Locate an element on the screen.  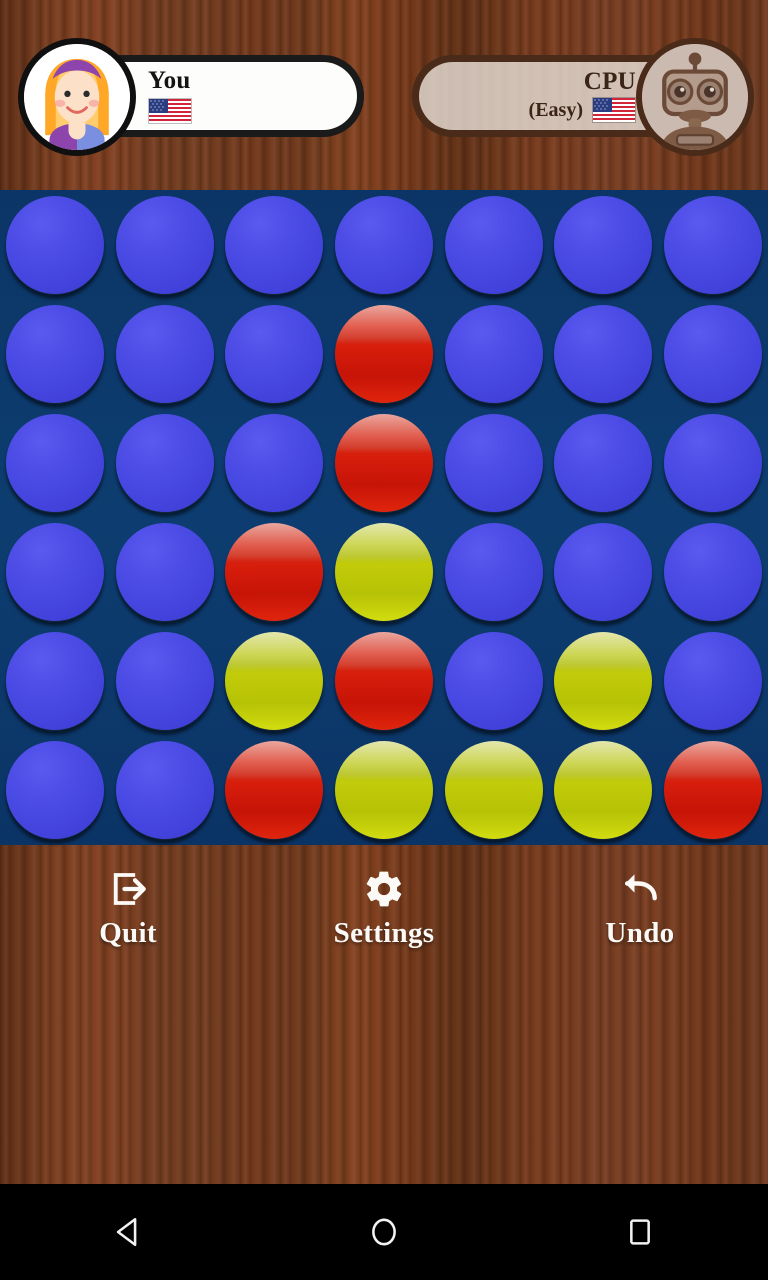
human-player-plate: You is located at coordinates (241, 96).